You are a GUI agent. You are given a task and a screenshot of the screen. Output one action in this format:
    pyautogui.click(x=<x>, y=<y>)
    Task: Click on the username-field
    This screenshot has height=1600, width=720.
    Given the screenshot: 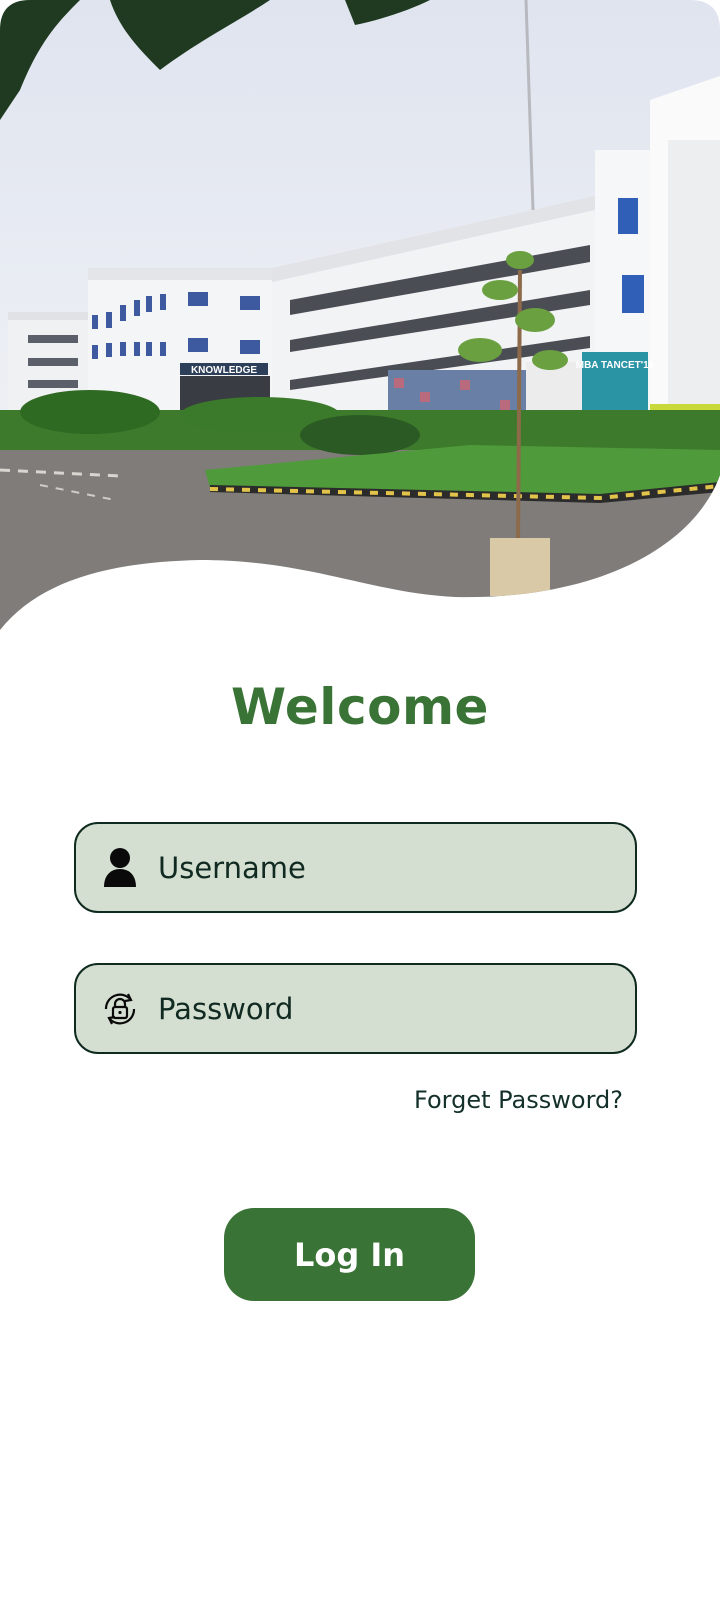 What is the action you would take?
    pyautogui.click(x=355, y=867)
    